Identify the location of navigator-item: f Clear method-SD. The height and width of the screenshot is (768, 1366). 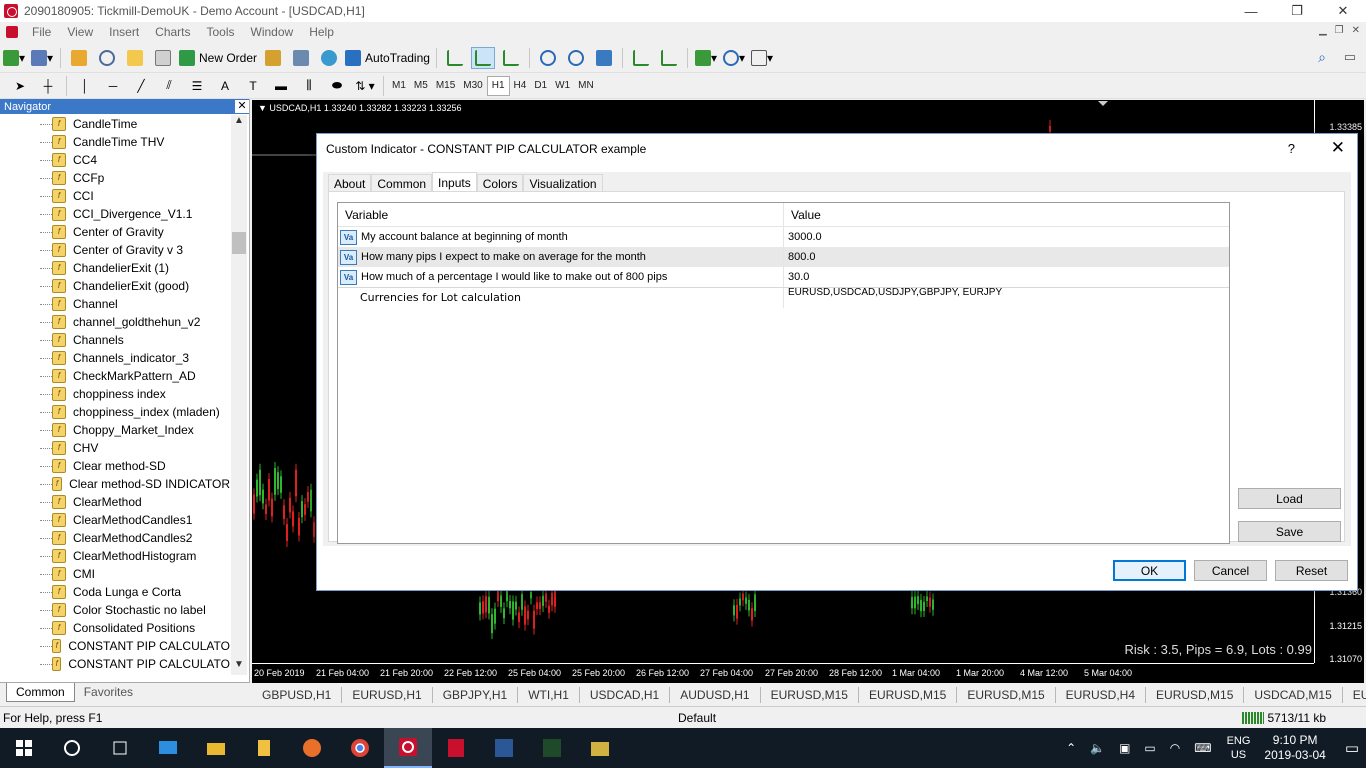
(115, 466).